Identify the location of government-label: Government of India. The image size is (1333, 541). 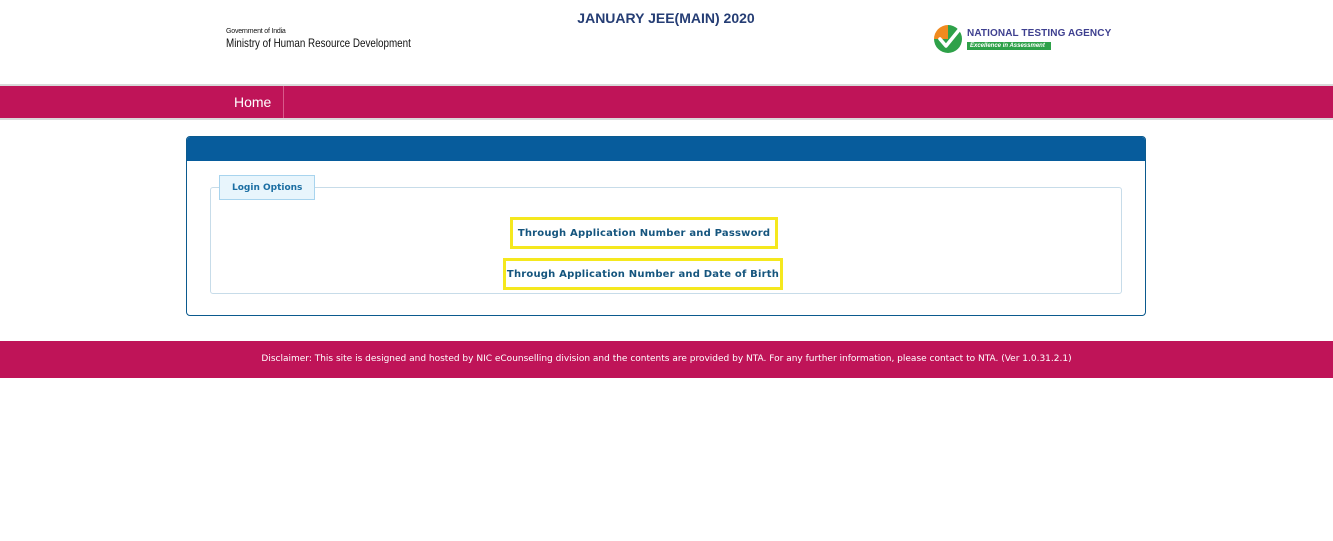
(256, 31).